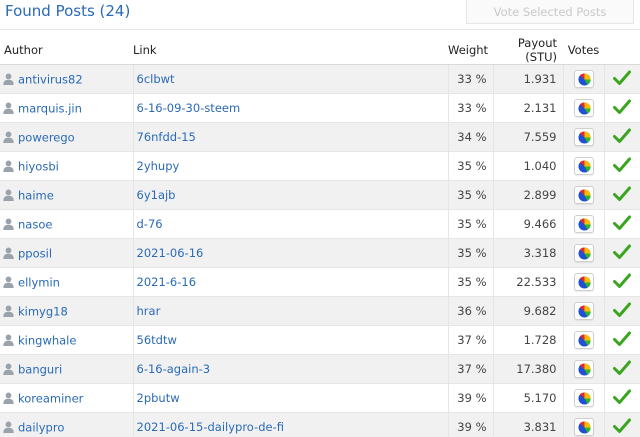 Image resolution: width=640 pixels, height=437 pixels. I want to click on table-row: nasoe d-76 35 % 9.466, so click(320, 224).